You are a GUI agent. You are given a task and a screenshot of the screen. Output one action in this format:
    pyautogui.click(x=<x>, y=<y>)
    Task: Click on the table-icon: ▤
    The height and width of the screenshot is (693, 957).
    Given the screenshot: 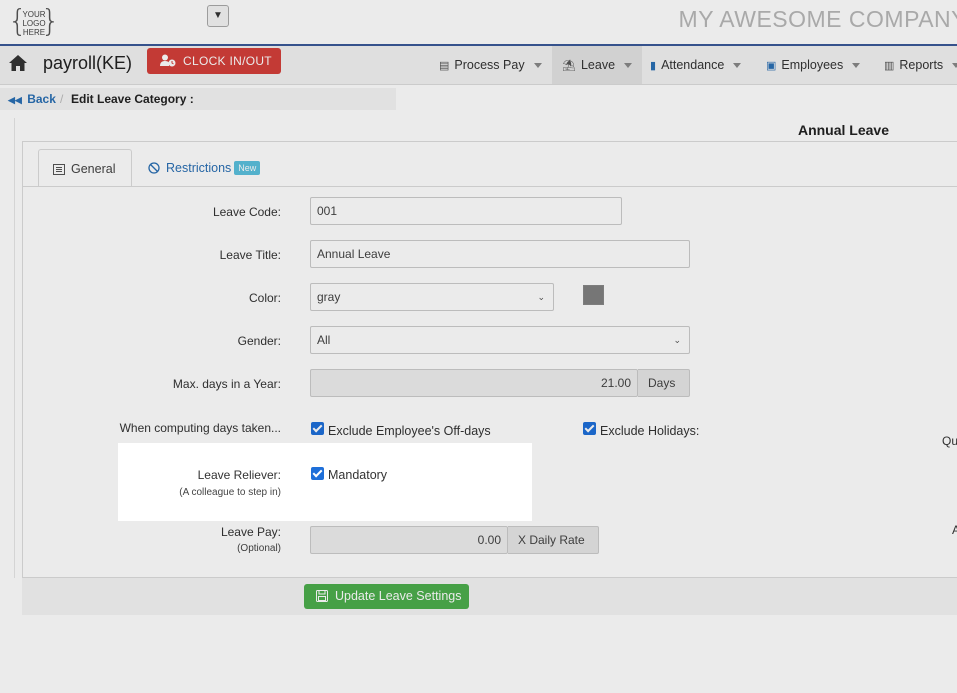 What is the action you would take?
    pyautogui.click(x=444, y=66)
    